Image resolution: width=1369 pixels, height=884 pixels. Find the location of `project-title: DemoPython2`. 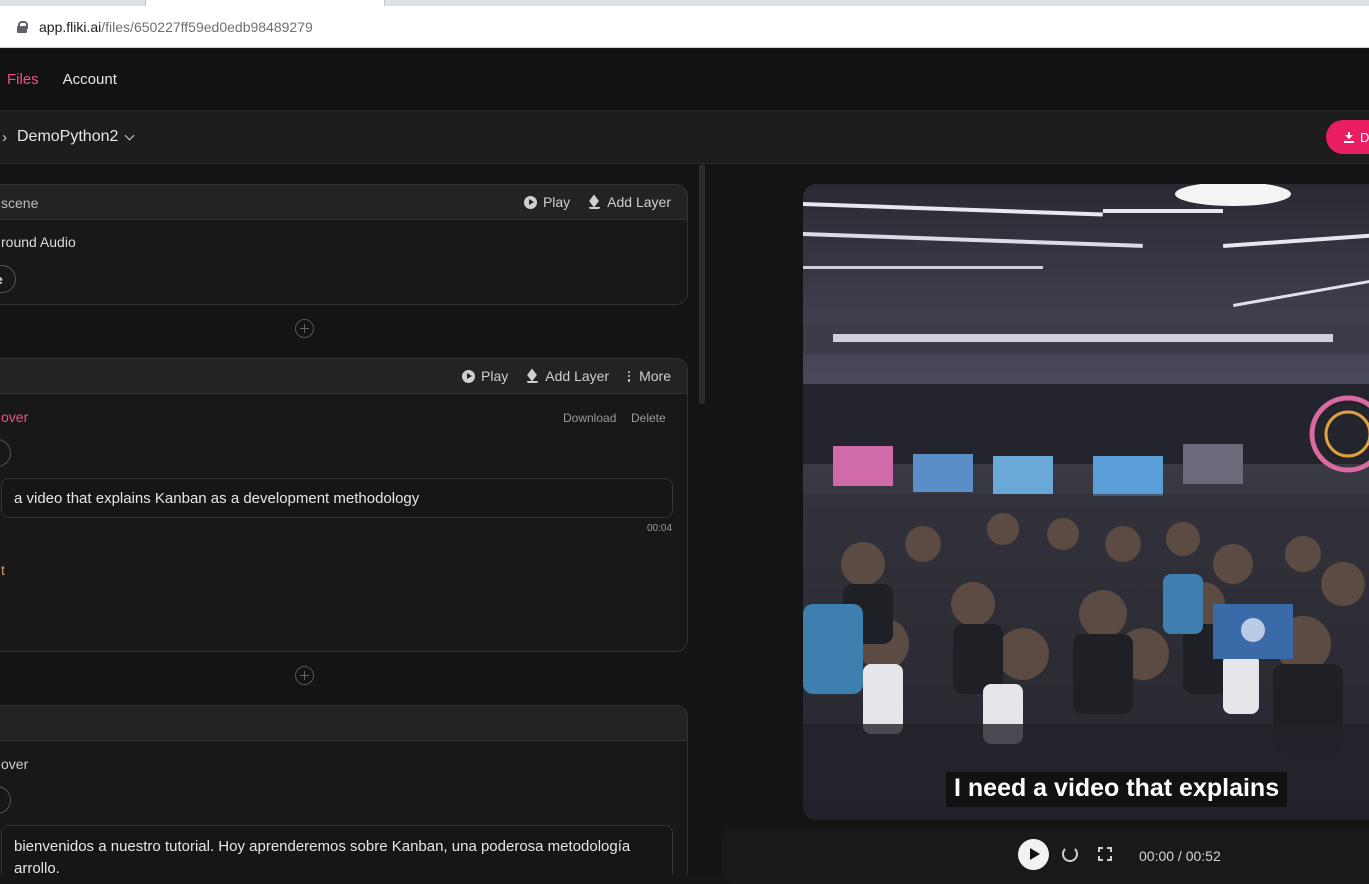

project-title: DemoPython2 is located at coordinates (67, 137).